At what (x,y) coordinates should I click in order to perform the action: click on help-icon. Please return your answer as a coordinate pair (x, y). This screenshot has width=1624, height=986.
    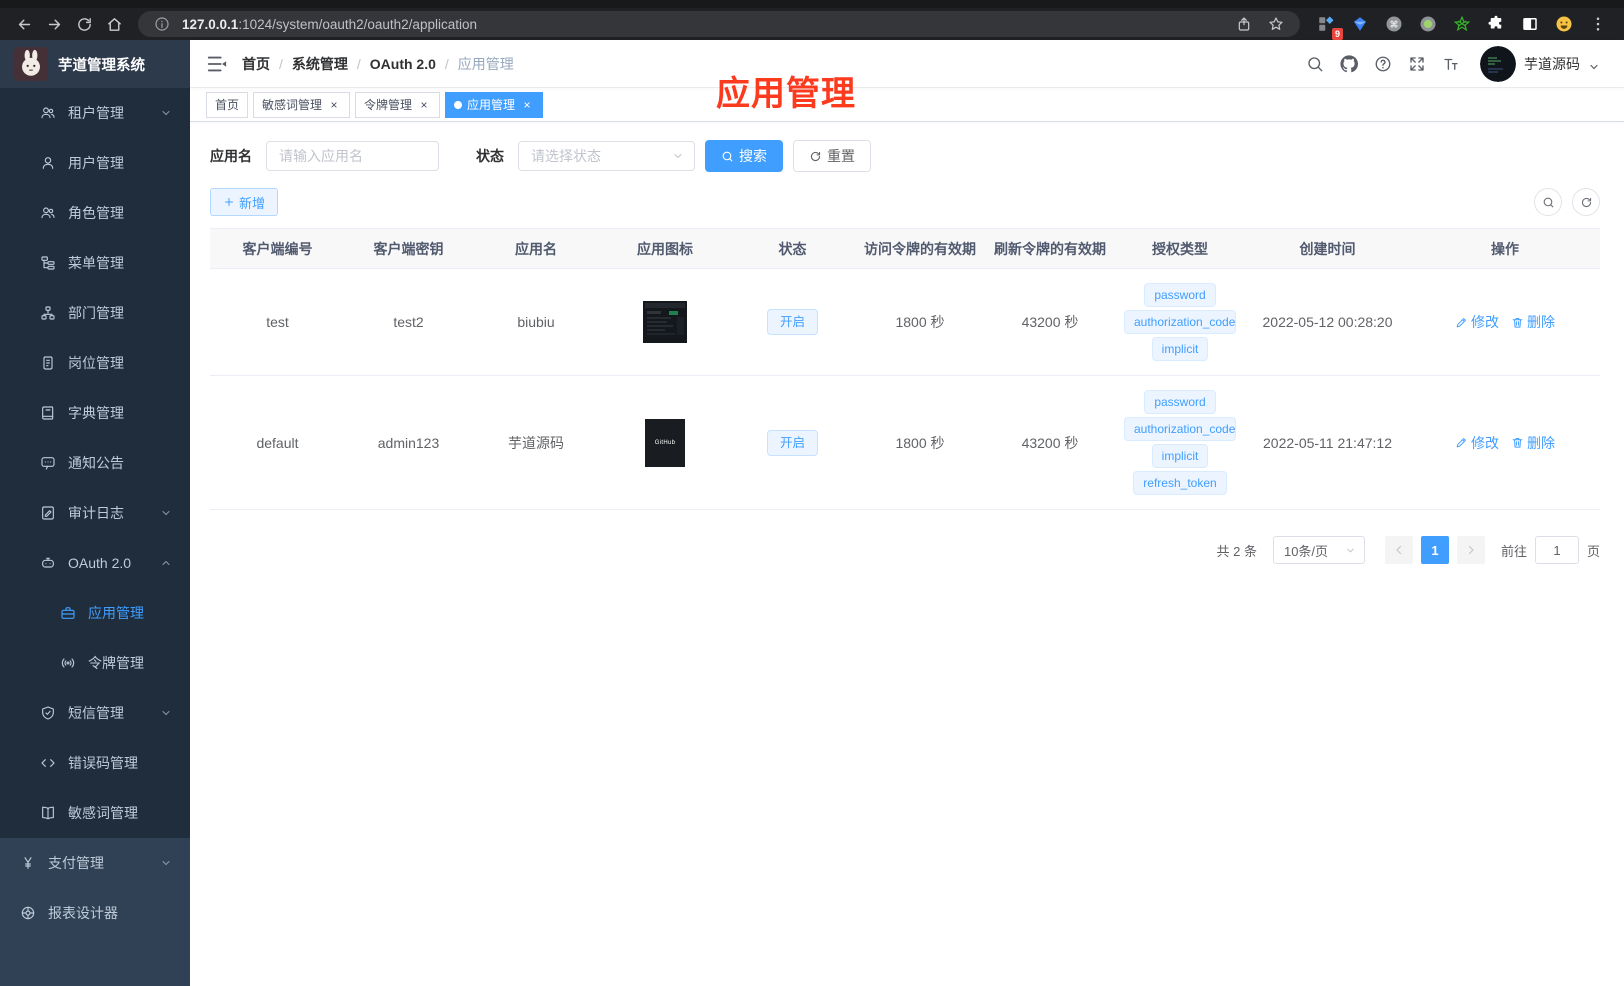
    Looking at the image, I should click on (1383, 64).